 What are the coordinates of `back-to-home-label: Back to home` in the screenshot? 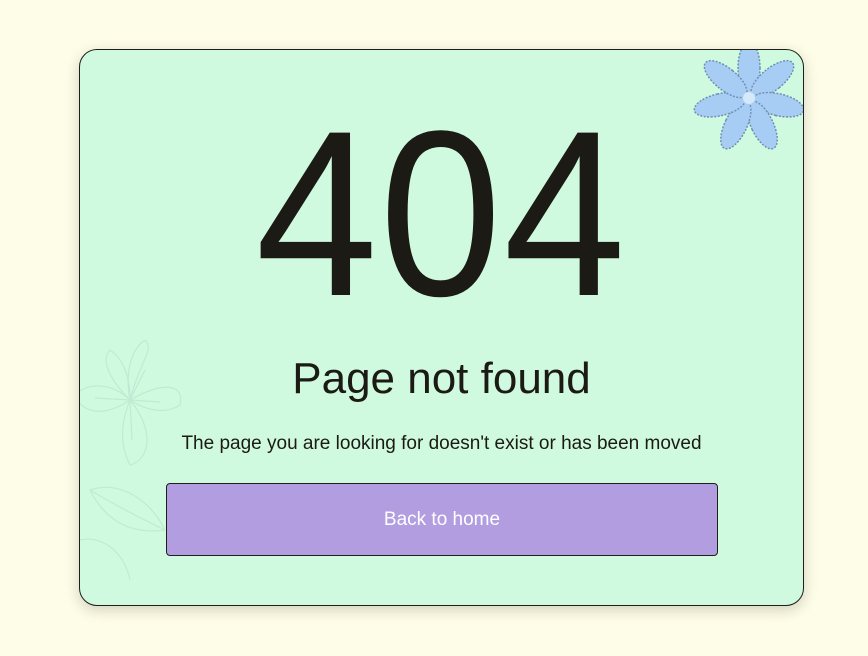 It's located at (442, 519).